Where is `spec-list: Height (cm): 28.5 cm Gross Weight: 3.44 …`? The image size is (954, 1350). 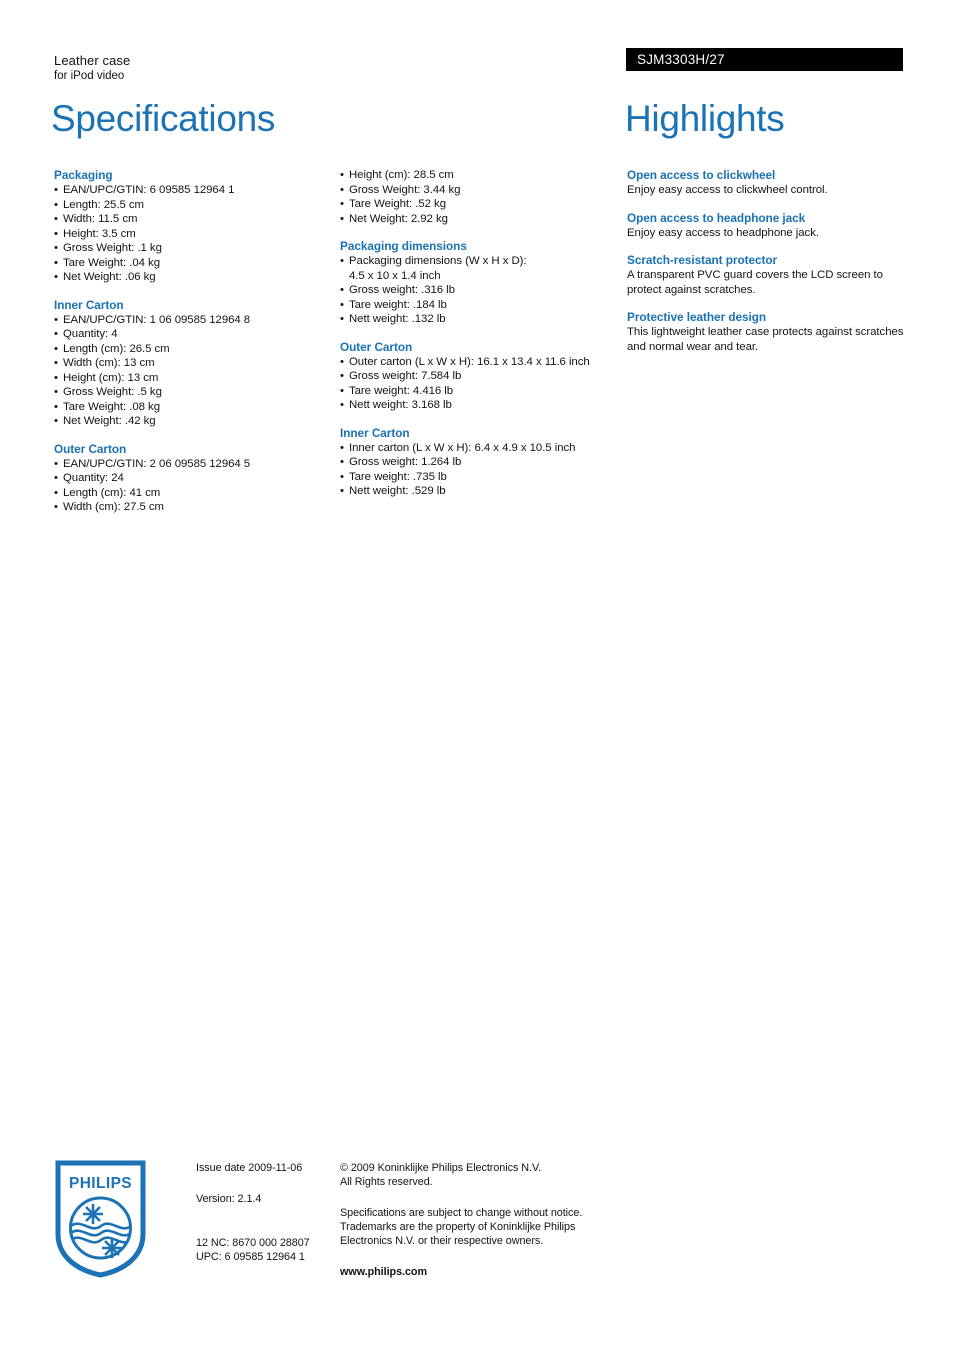
spec-list: Height (cm): 28.5 cm Gross Weight: 3.44 … is located at coordinates (480, 197).